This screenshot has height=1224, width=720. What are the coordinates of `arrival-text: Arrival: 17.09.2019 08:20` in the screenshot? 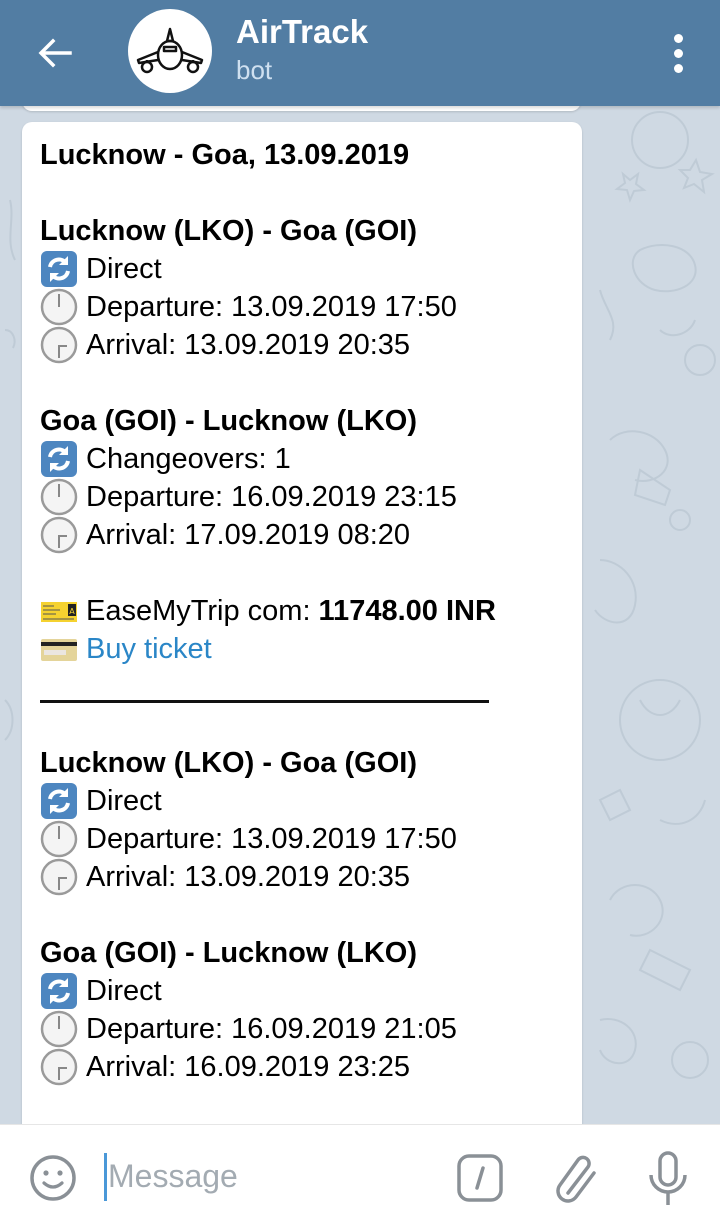 It's located at (248, 535).